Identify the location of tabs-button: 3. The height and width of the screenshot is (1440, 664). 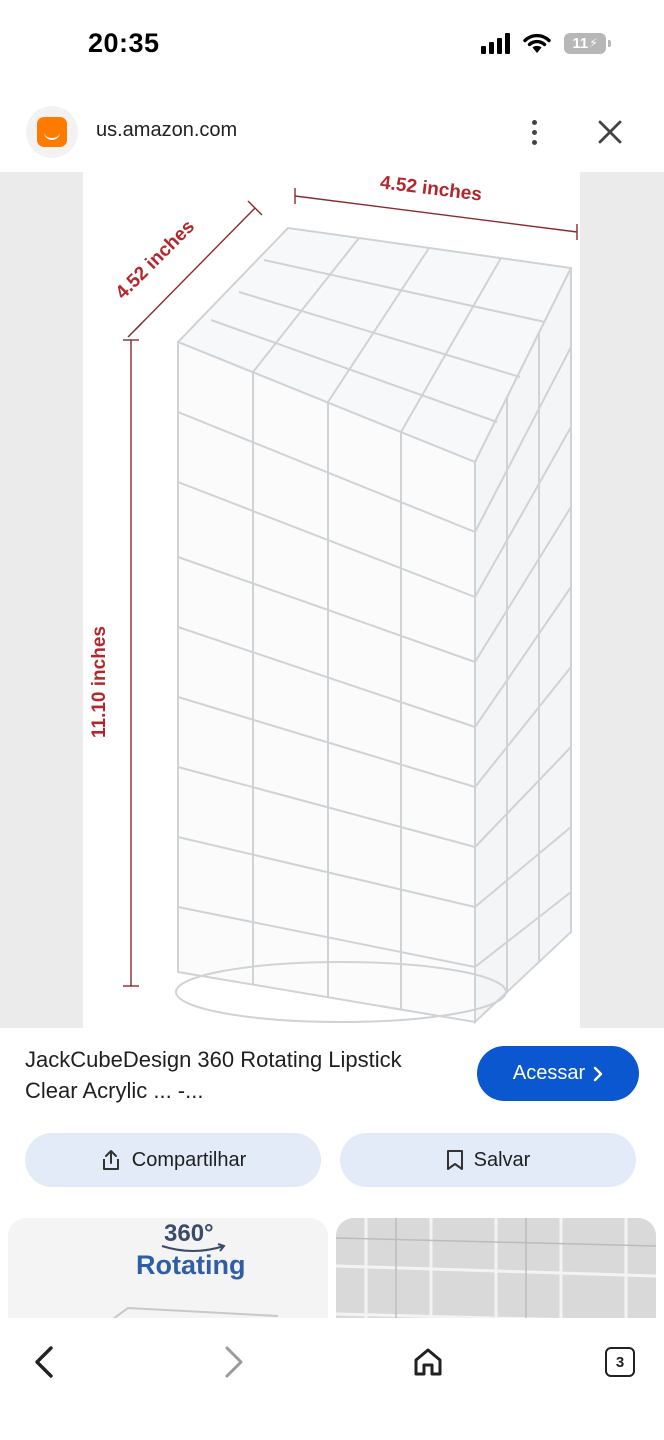
(620, 1362).